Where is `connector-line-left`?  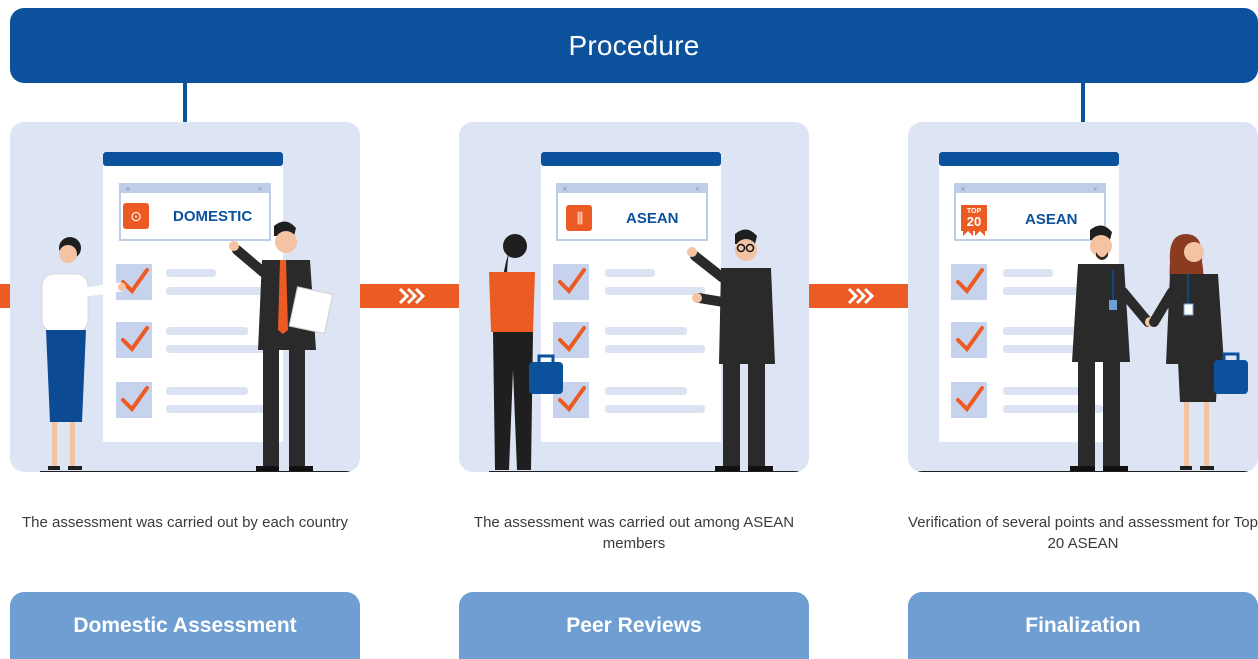 connector-line-left is located at coordinates (185, 83).